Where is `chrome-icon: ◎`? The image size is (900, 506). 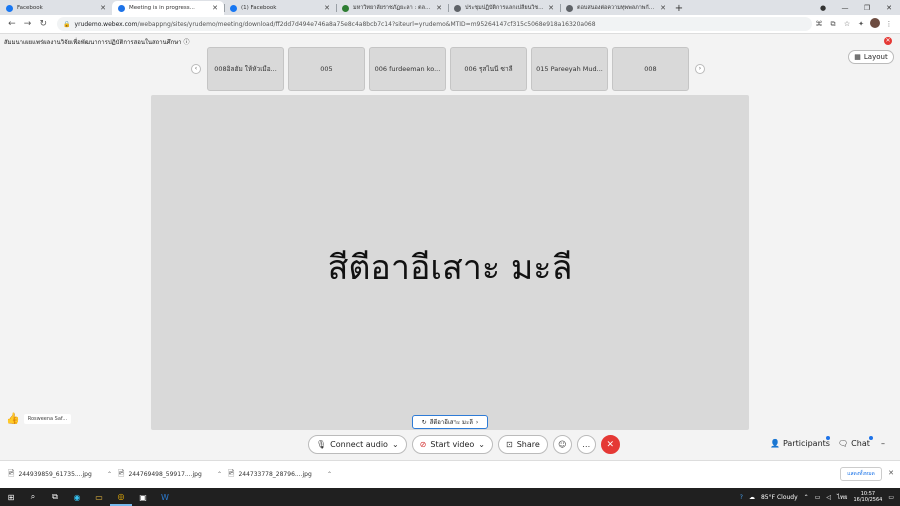 chrome-icon: ◎ is located at coordinates (121, 497).